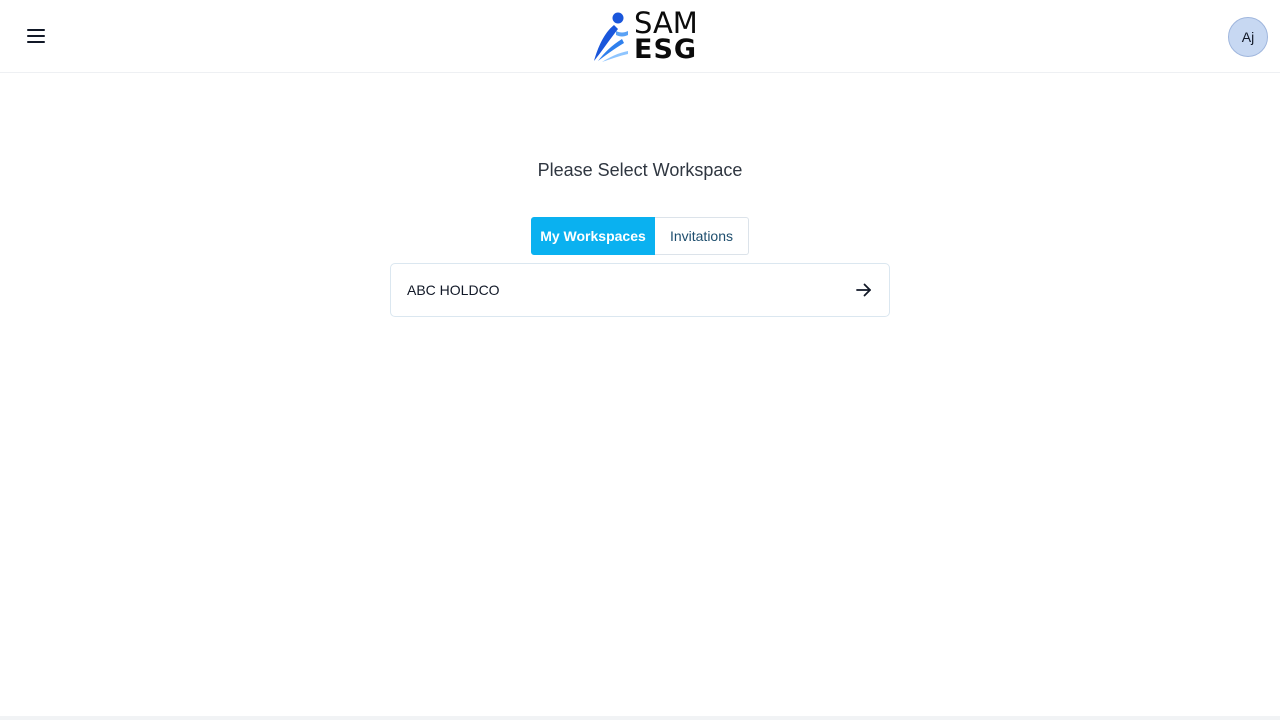  I want to click on top-header: SAM ESG Aj, so click(640, 36).